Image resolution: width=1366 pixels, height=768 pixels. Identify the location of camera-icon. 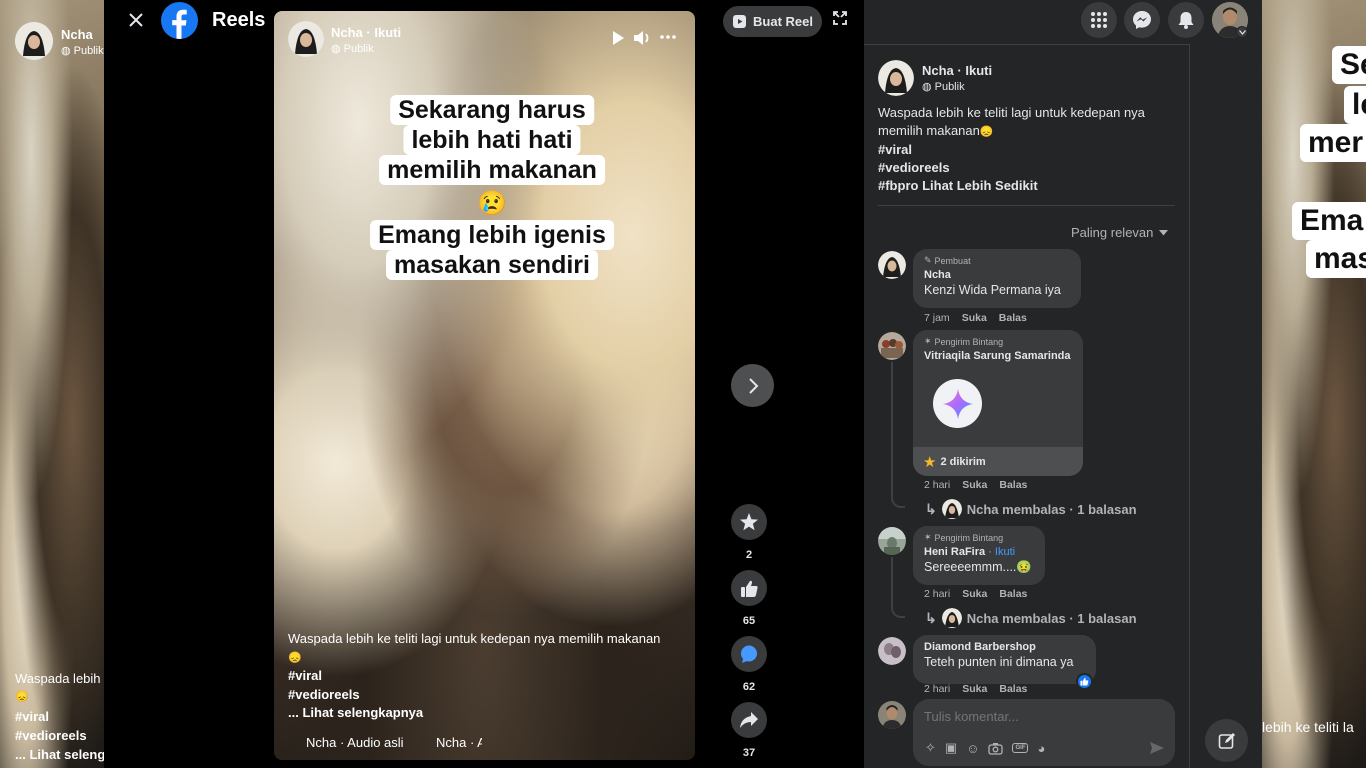
(996, 748).